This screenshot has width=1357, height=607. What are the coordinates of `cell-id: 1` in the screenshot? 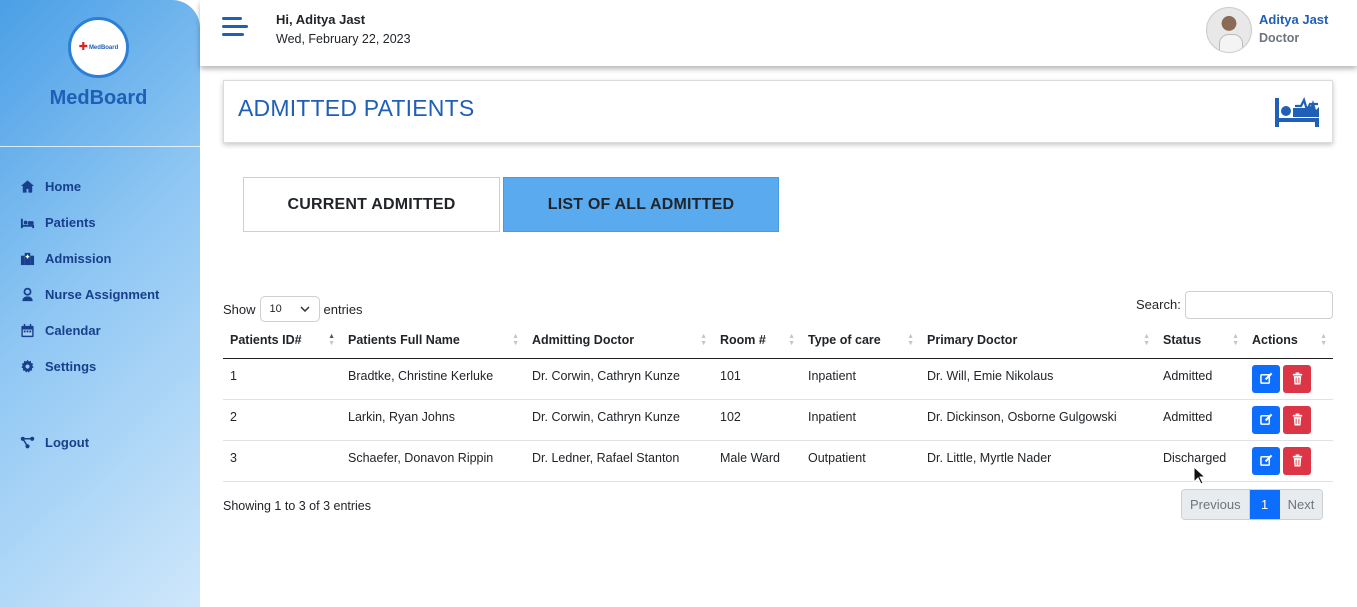 It's located at (282, 379).